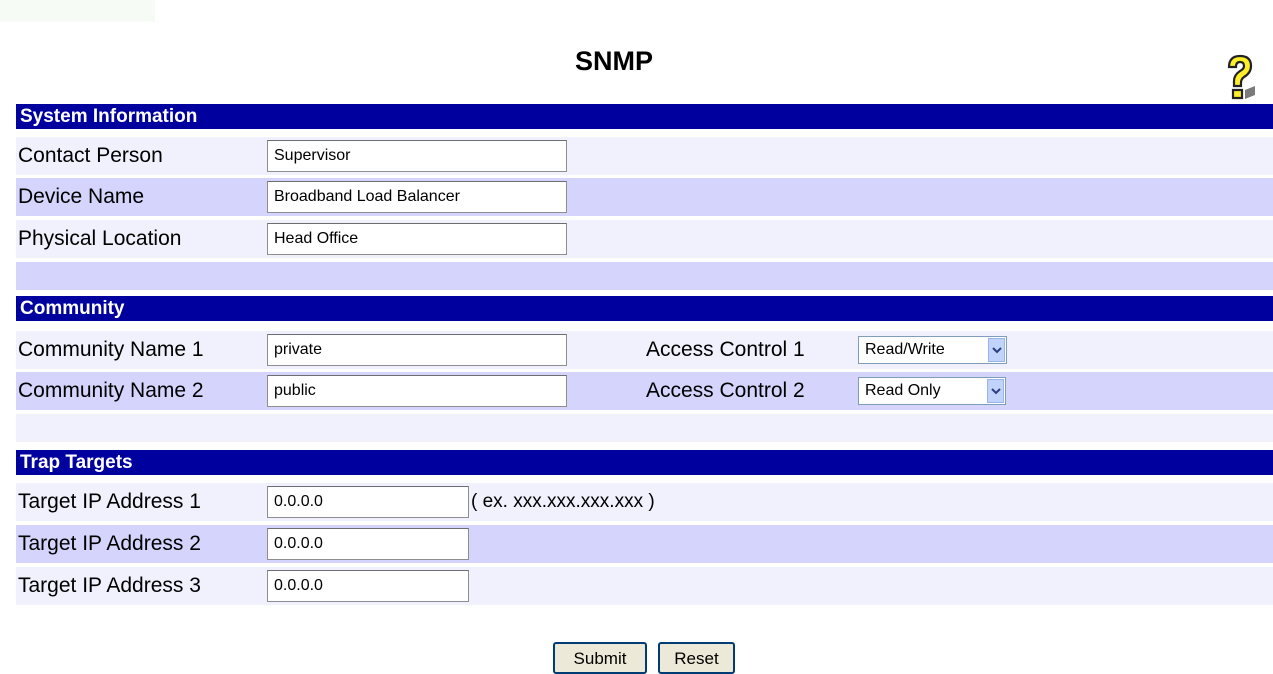  Describe the element at coordinates (109, 585) in the screenshot. I see `target-ip-3-label: Target IP Address 3` at that location.